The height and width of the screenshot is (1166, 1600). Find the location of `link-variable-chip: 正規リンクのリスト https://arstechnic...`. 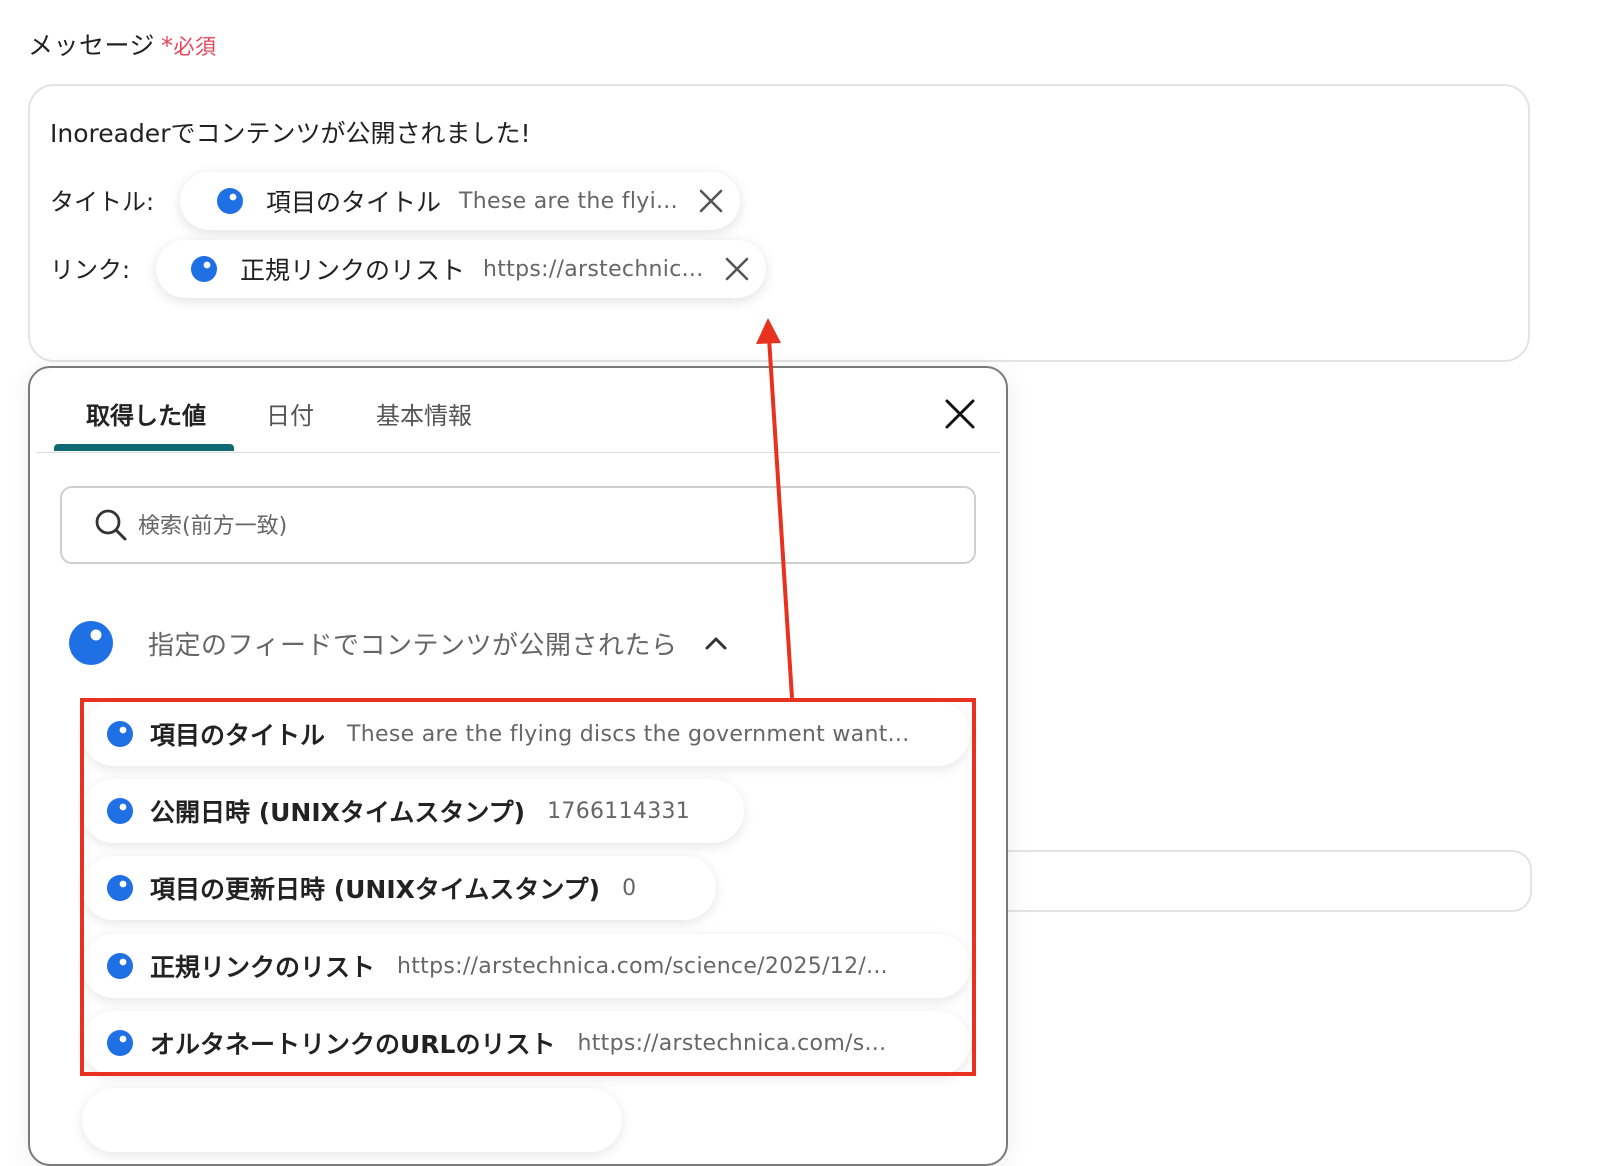

link-variable-chip: 正規リンクのリスト https://arstechnic... is located at coordinates (461, 269).